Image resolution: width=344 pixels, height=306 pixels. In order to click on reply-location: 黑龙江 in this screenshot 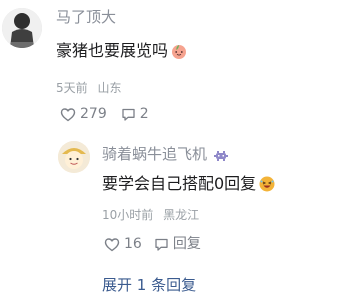, I will do `click(181, 215)`.